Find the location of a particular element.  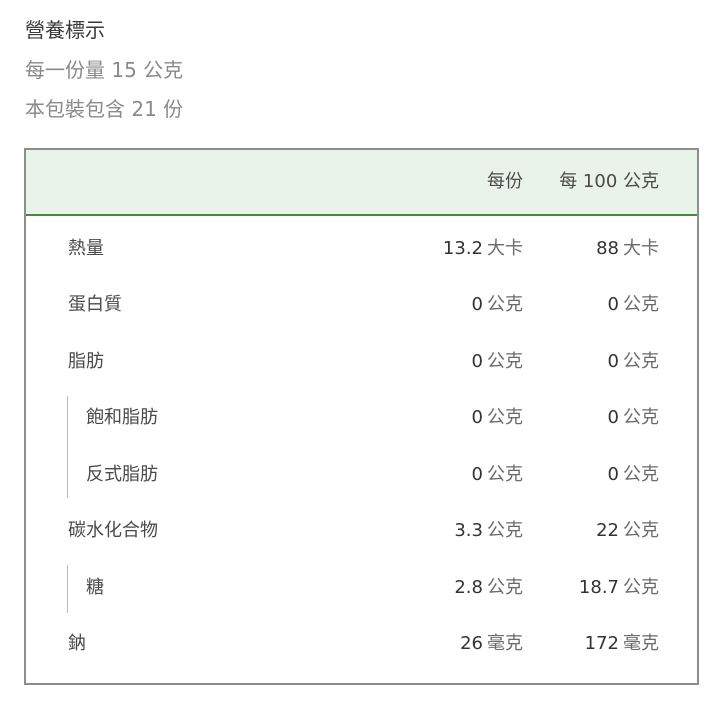

table-row-trans-fat: 反式脂肪 0 公克 0 公克 is located at coordinates (361, 475).